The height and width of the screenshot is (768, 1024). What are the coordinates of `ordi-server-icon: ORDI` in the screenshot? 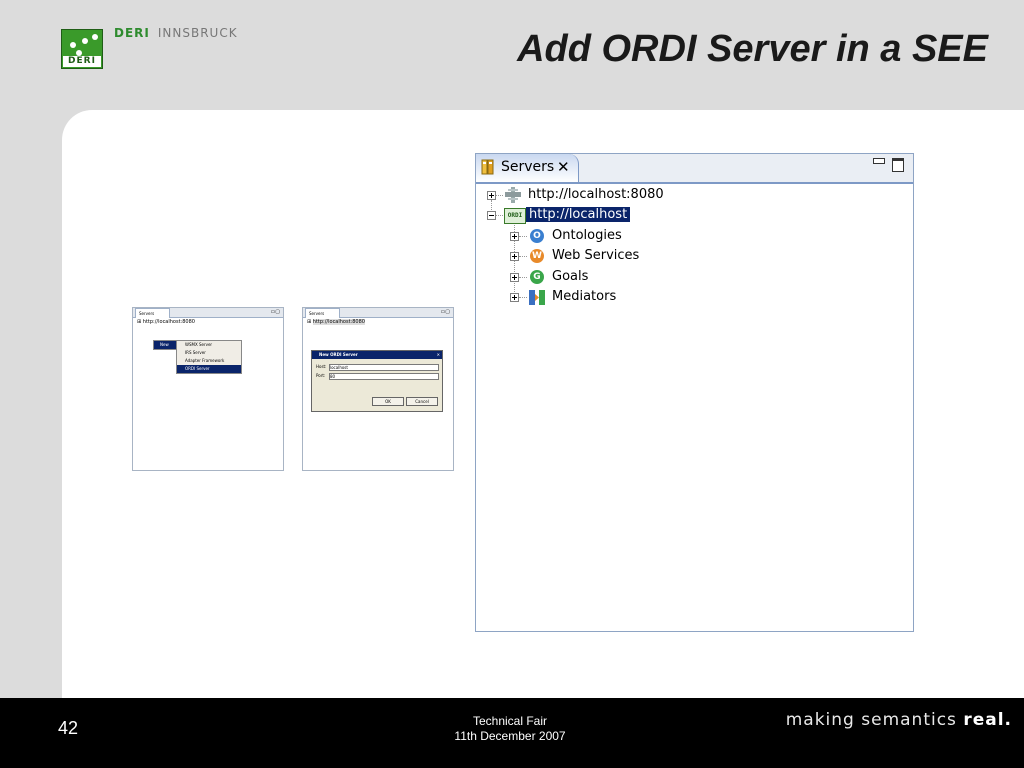 It's located at (515, 216).